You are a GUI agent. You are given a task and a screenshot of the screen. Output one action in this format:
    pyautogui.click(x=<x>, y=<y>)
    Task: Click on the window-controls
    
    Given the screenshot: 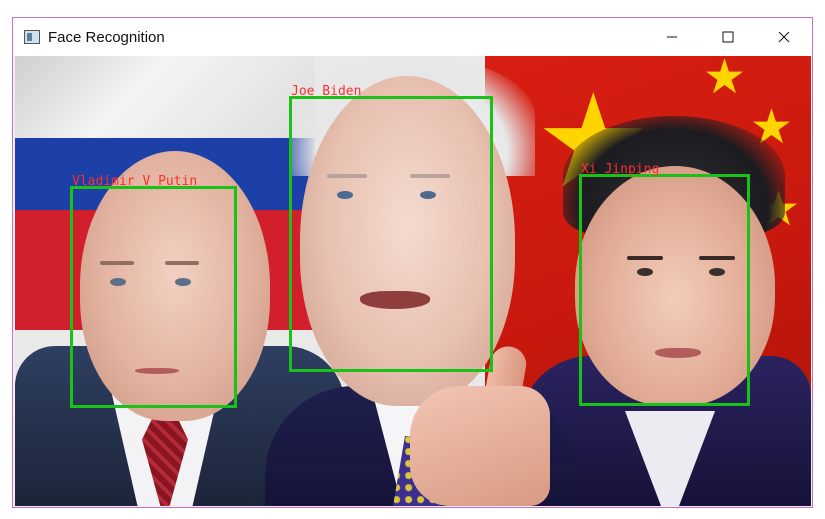 What is the action you would take?
    pyautogui.click(x=728, y=37)
    